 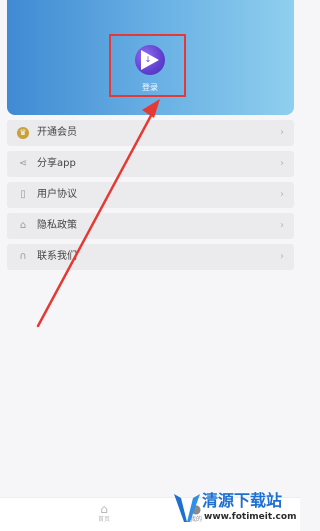 I want to click on menu-item-share: ⋖ 分享app ›, so click(x=150, y=164).